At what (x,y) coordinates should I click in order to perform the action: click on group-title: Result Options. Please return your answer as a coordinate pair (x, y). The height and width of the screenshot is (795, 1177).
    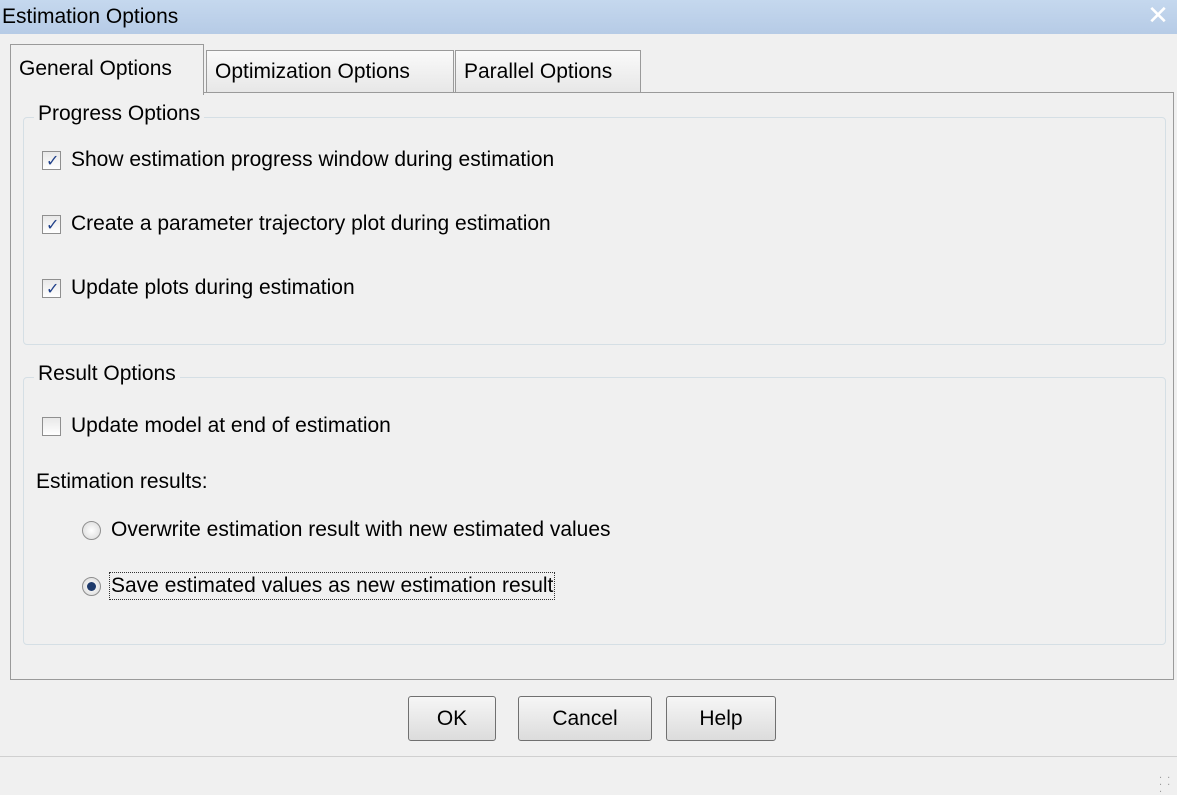
    Looking at the image, I should click on (107, 374).